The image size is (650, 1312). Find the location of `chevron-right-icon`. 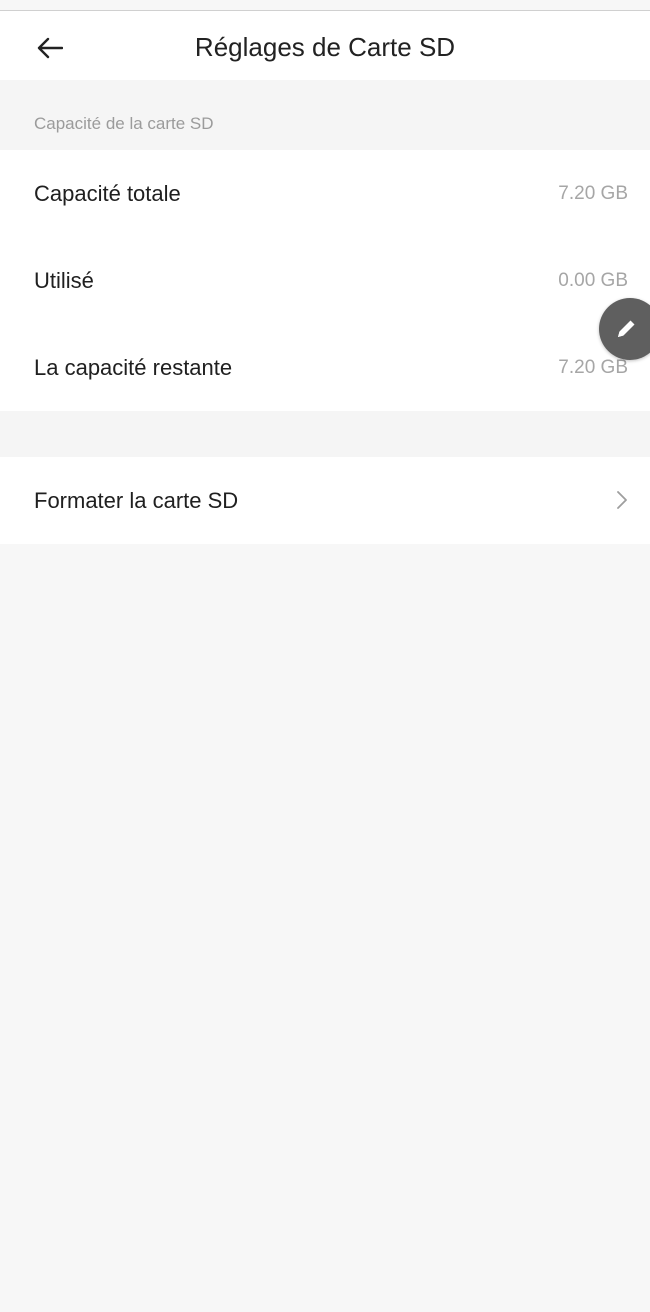

chevron-right-icon is located at coordinates (622, 500).